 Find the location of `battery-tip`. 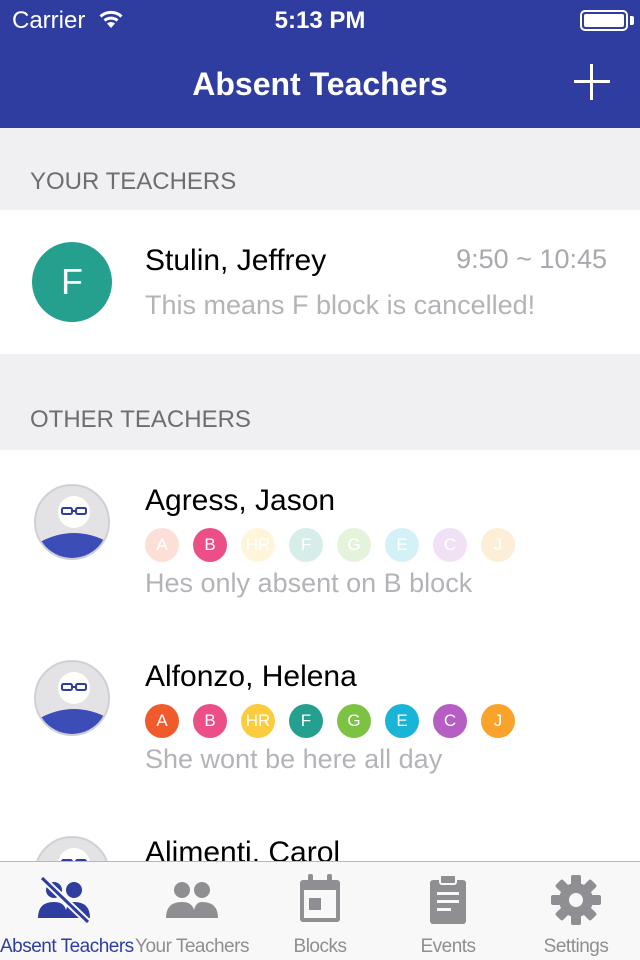

battery-tip is located at coordinates (632, 20).